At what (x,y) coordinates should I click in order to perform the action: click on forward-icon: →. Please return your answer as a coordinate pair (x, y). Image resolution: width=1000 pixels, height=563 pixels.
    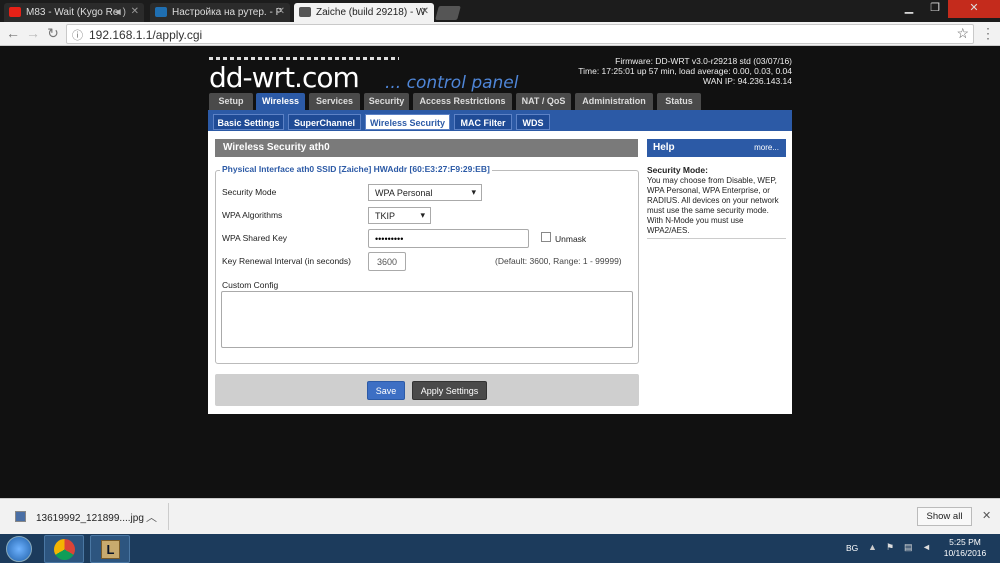
    Looking at the image, I should click on (33, 33).